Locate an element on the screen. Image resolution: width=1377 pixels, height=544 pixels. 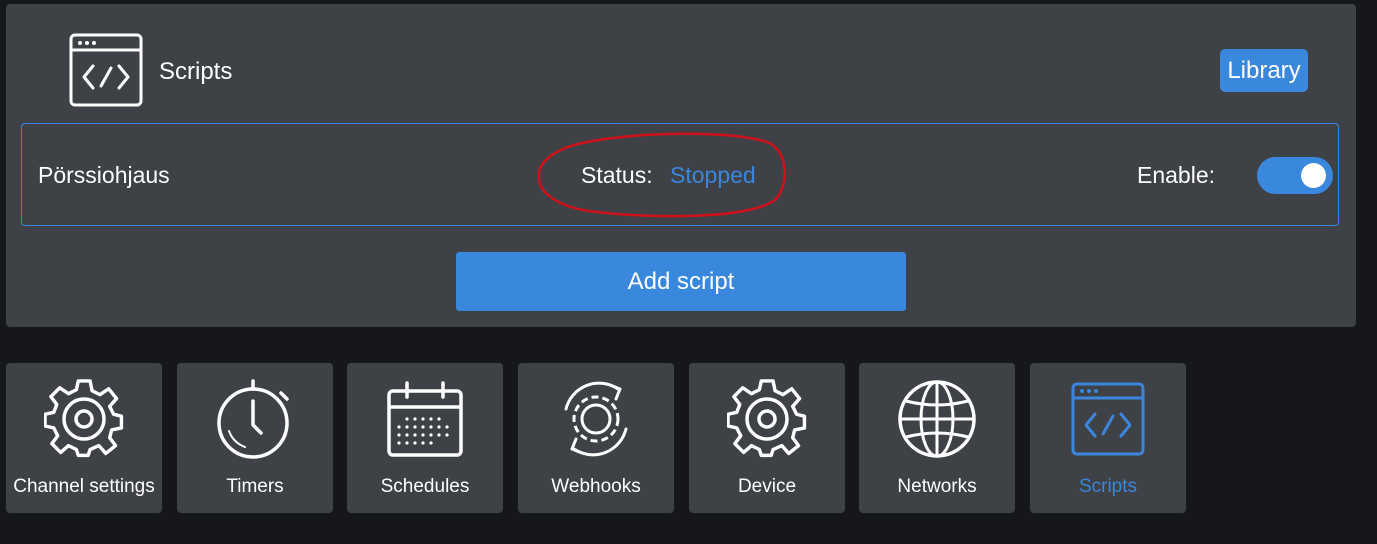
nav-webhooks: Webhooks is located at coordinates (596, 438).